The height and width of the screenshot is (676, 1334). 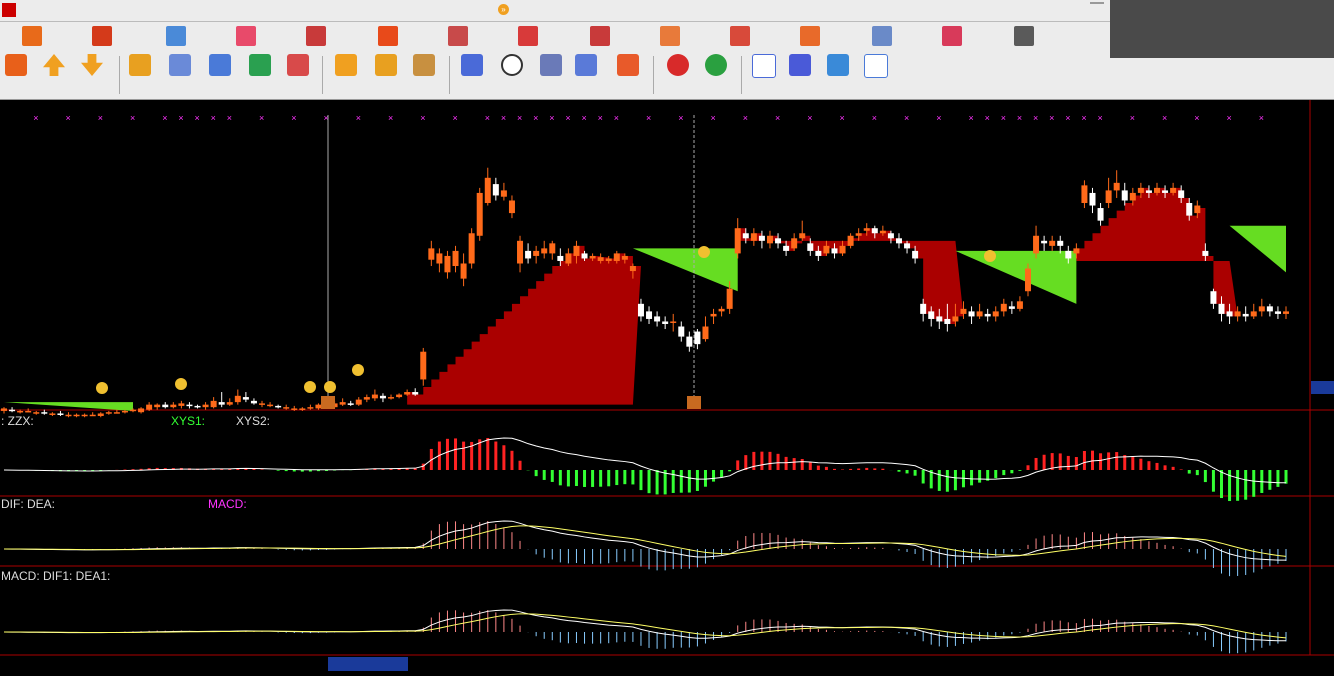 I want to click on shortcut-trend-icon, so click(x=176, y=36).